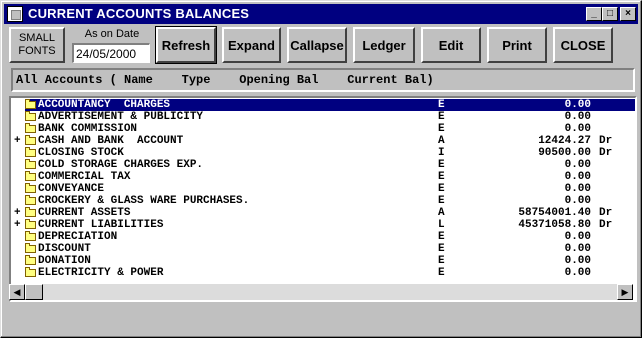 The image size is (642, 338). What do you see at coordinates (625, 292) in the screenshot?
I see `scroll-right-icon: ▶` at bounding box center [625, 292].